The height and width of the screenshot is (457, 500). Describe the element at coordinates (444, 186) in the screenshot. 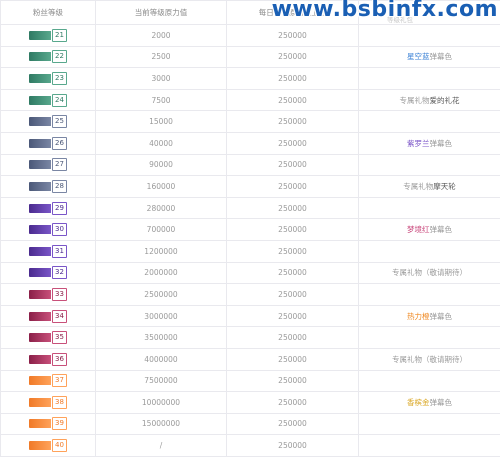

I see `reward-highlight: 摩天轮` at that location.